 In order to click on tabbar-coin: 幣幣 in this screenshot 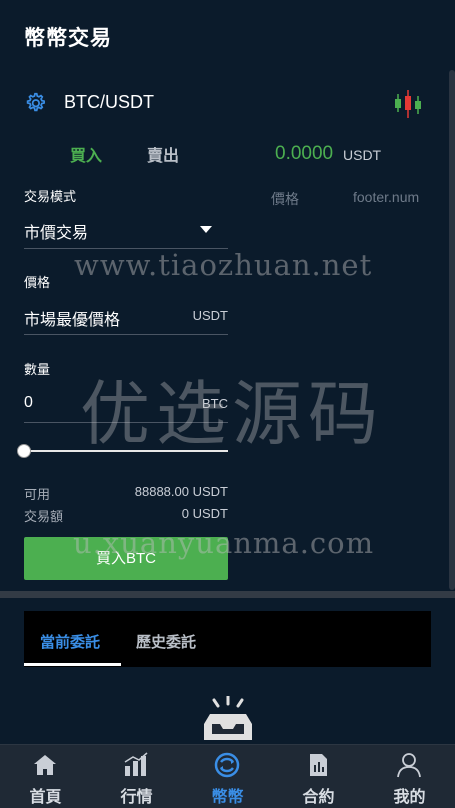, I will do `click(227, 776)`.